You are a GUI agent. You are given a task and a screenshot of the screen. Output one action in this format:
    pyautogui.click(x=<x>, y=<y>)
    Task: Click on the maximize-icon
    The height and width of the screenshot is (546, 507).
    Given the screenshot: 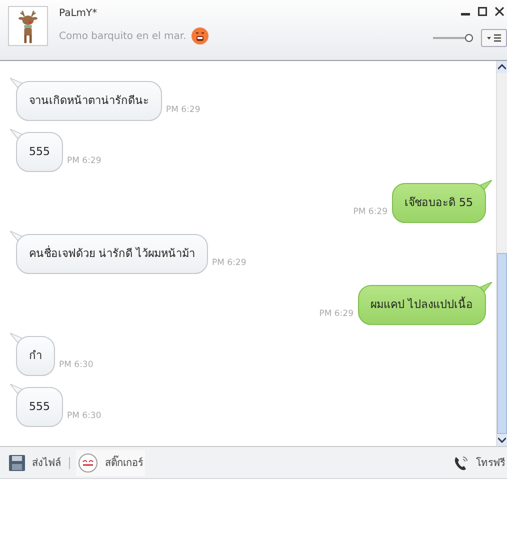 What is the action you would take?
    pyautogui.click(x=482, y=11)
    